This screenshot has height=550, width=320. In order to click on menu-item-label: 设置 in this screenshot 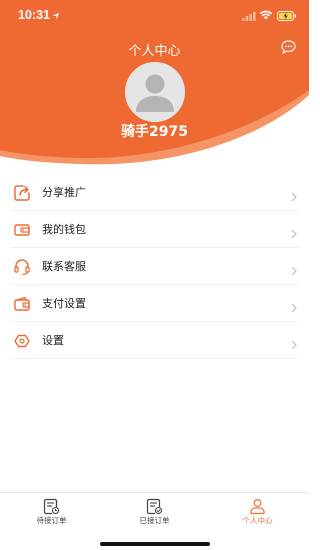, I will do `click(53, 340)`.